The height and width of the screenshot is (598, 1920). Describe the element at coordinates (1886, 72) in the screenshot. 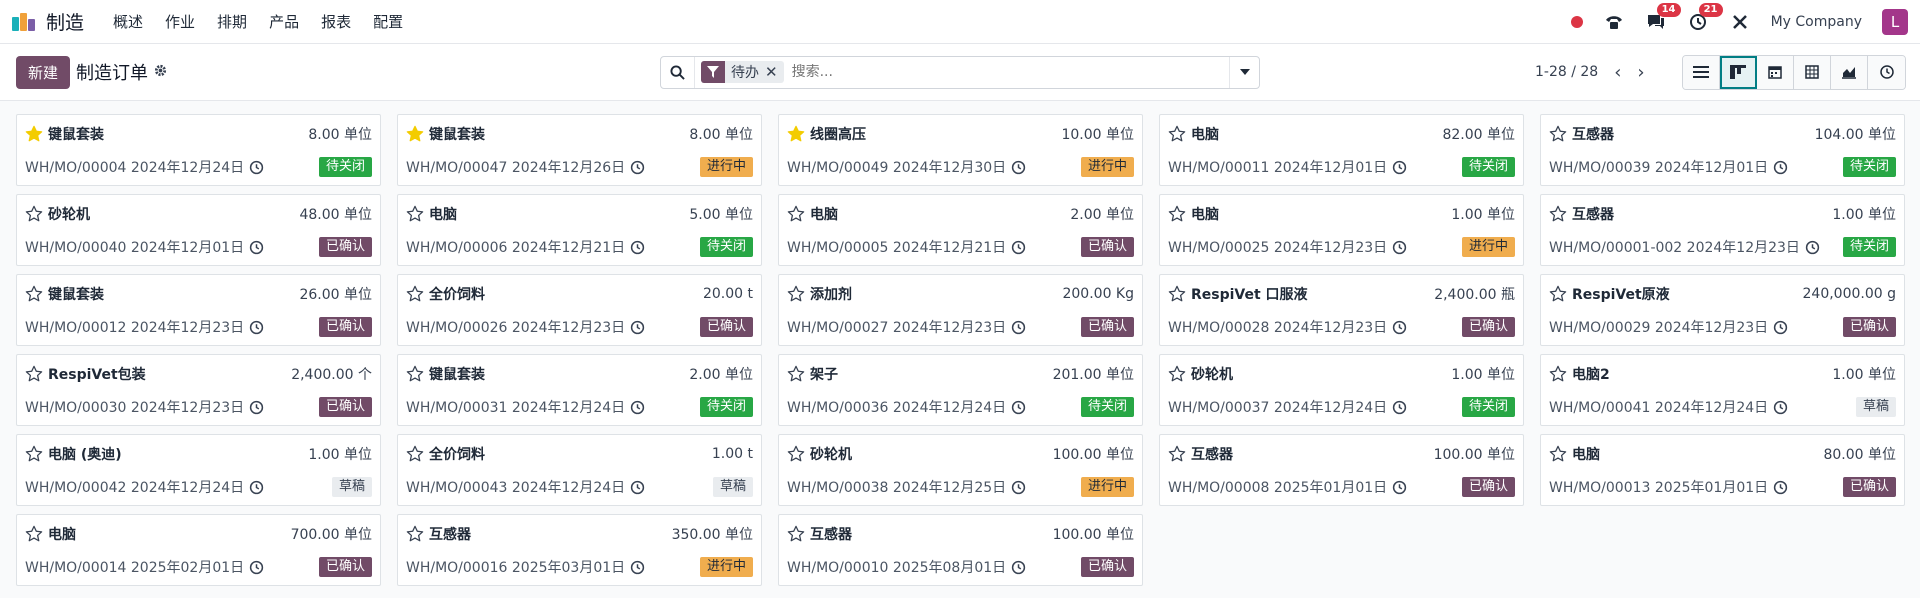

I see `activity-view-icon` at that location.